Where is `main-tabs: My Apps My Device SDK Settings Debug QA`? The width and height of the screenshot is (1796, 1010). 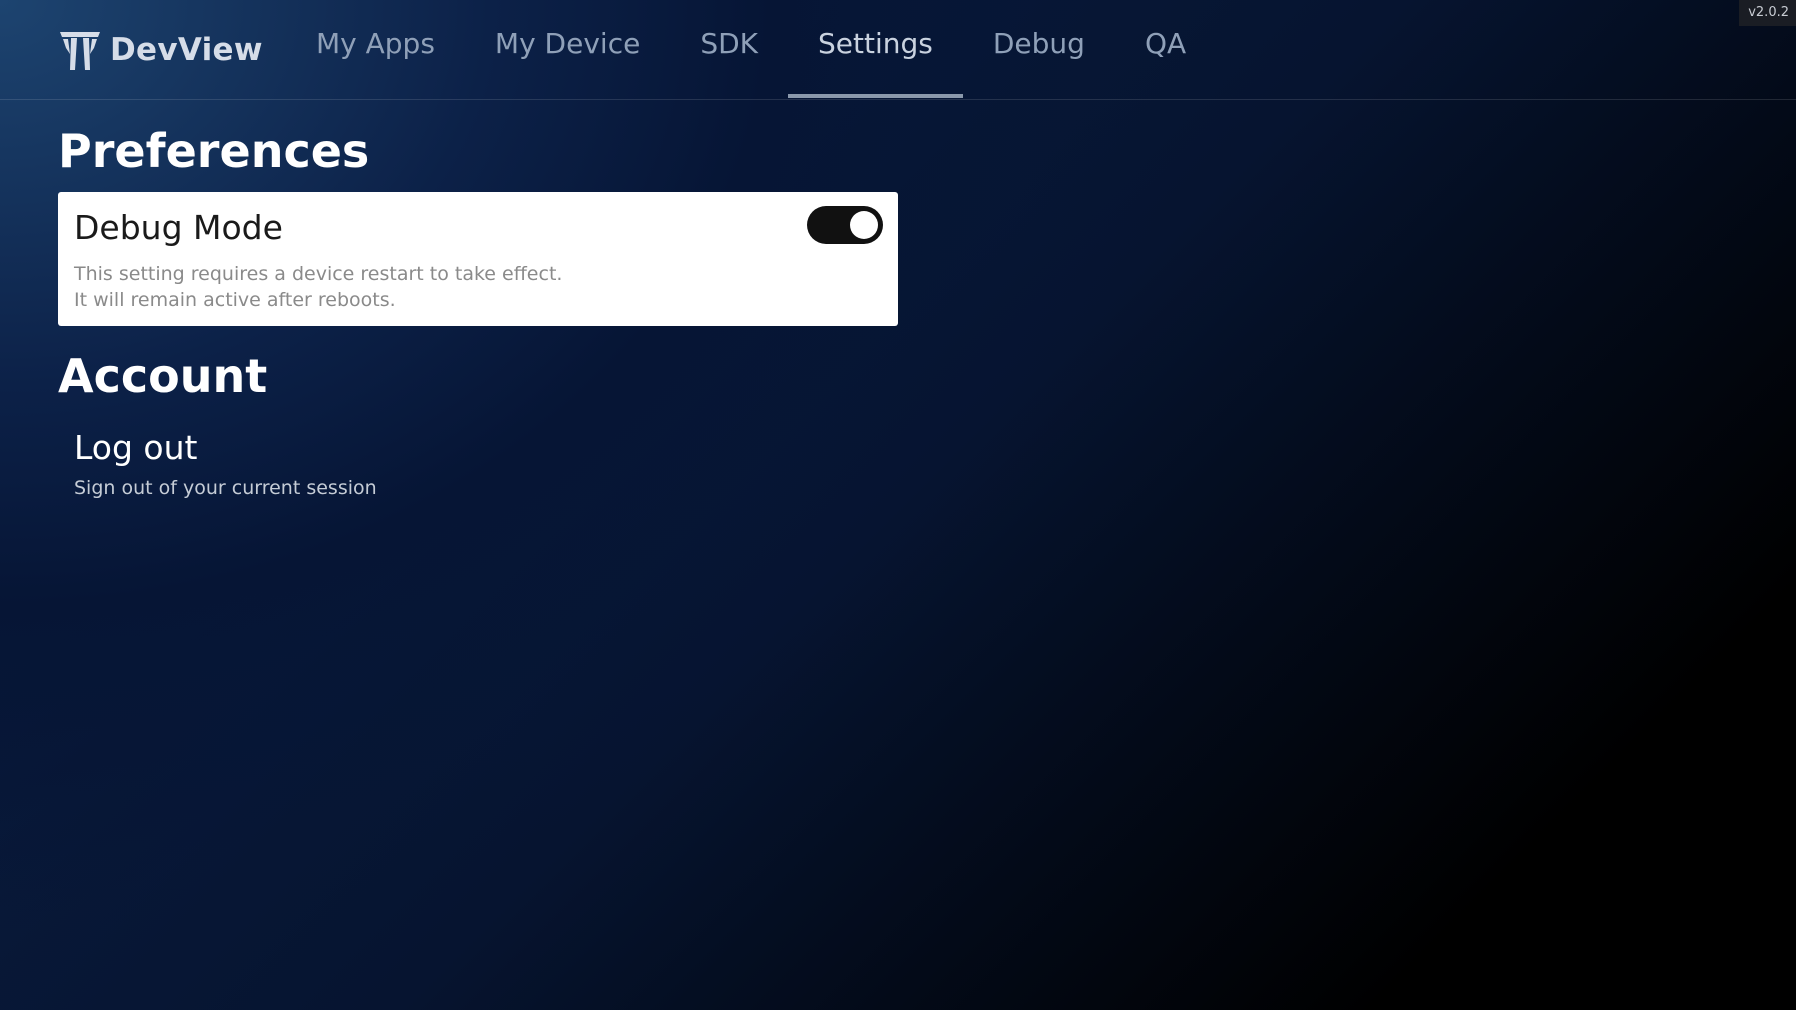
main-tabs: My Apps My Device SDK Settings Debug QA is located at coordinates (751, 49).